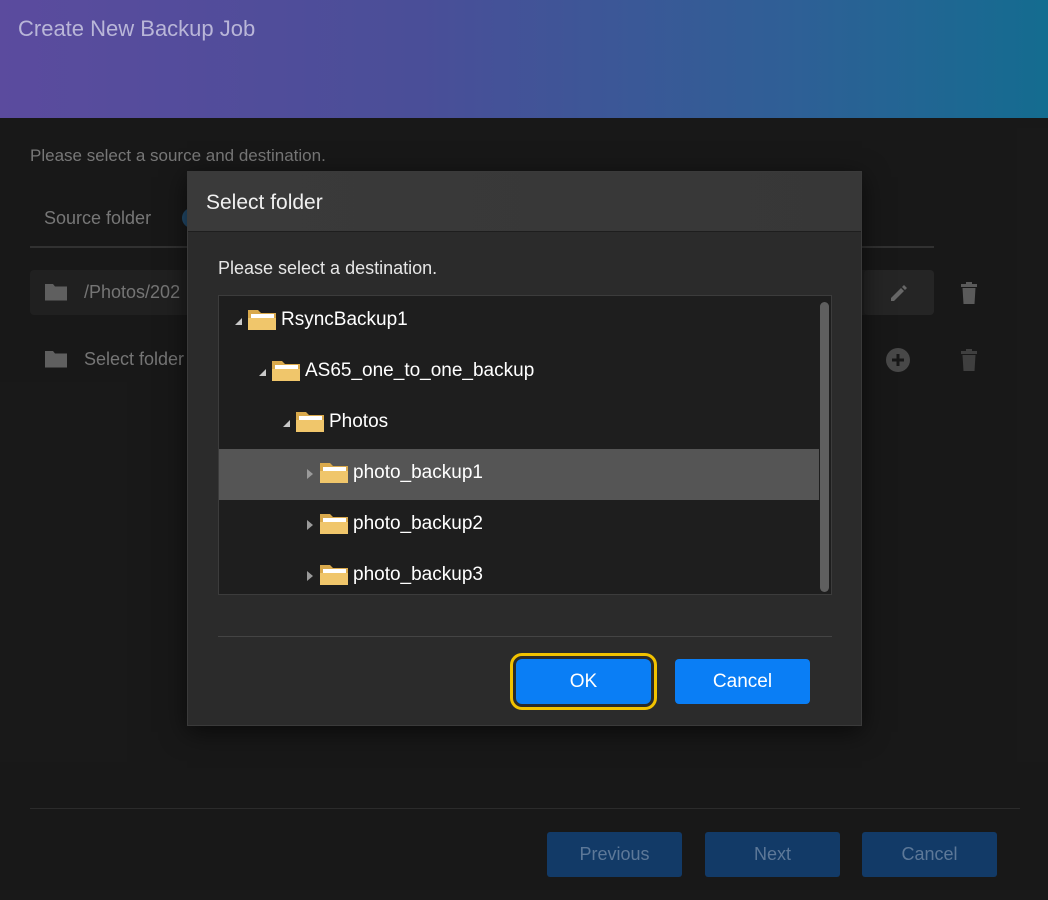  I want to click on tree-scrollbar, so click(824, 447).